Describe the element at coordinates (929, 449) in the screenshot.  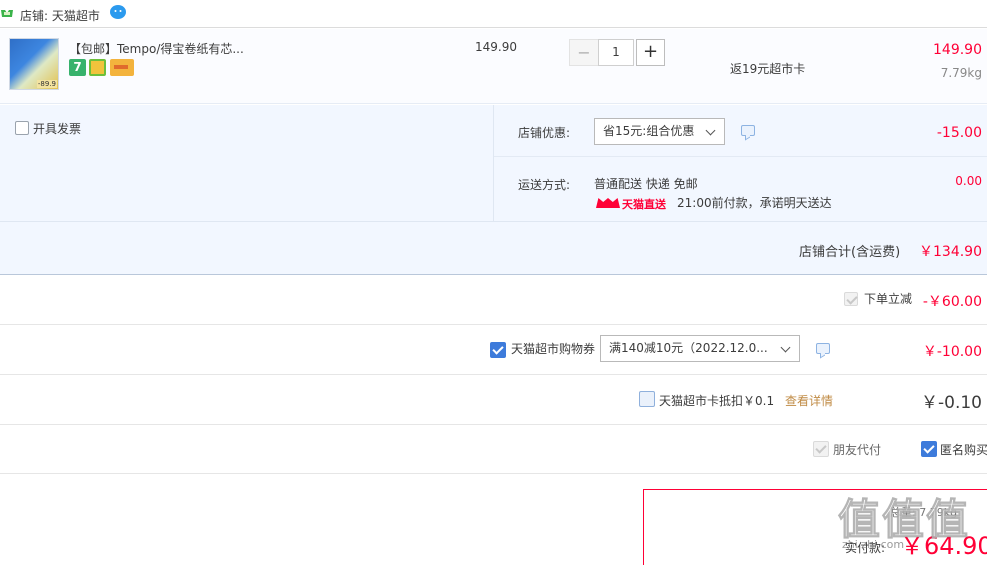
I see `anonymous-purchase-checkbox` at that location.